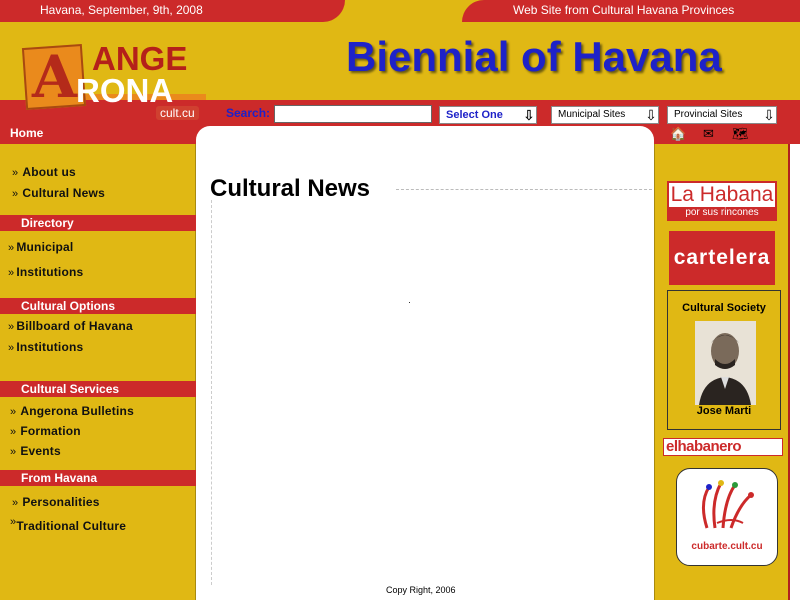 The image size is (800, 600). What do you see at coordinates (708, 114) in the screenshot?
I see `provincial-sites-label: Provincial Sites` at bounding box center [708, 114].